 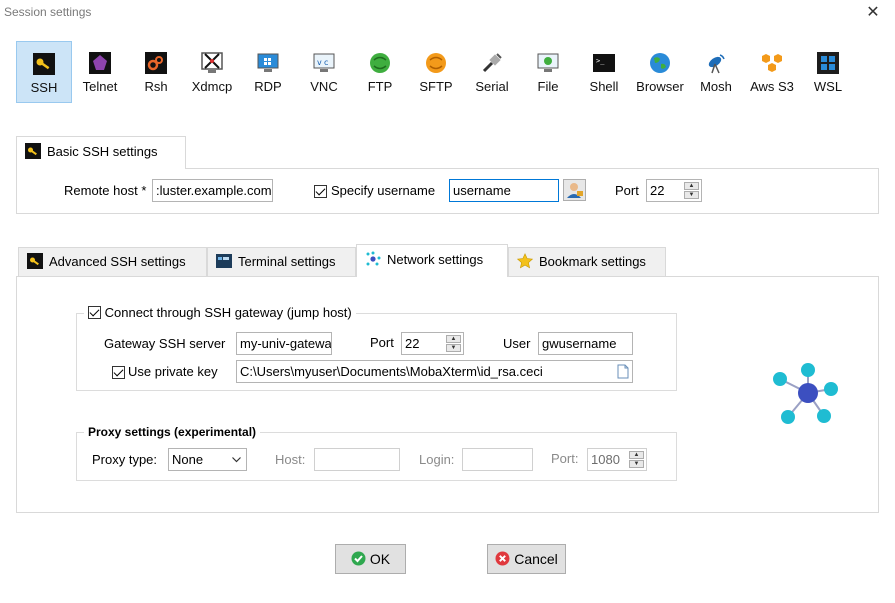 I want to click on proxy-type-label: Proxy type:, so click(x=125, y=459).